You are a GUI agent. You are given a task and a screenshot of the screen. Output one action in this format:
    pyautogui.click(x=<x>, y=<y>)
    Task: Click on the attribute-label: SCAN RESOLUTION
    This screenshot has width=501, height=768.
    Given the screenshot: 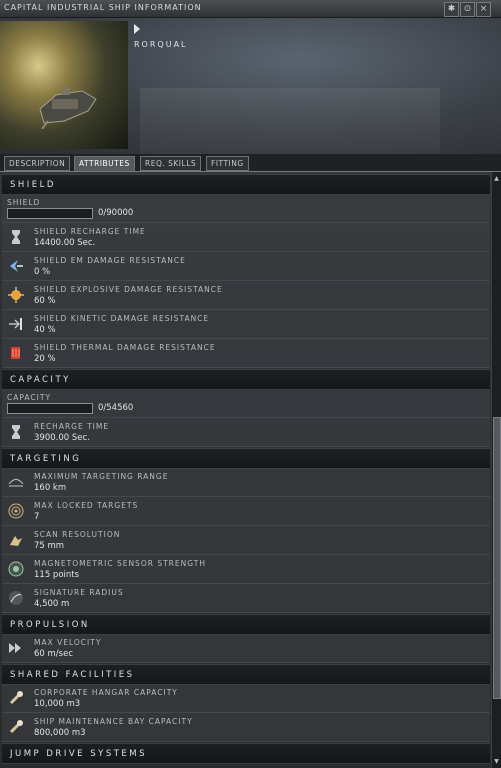 What is the action you would take?
    pyautogui.click(x=77, y=534)
    